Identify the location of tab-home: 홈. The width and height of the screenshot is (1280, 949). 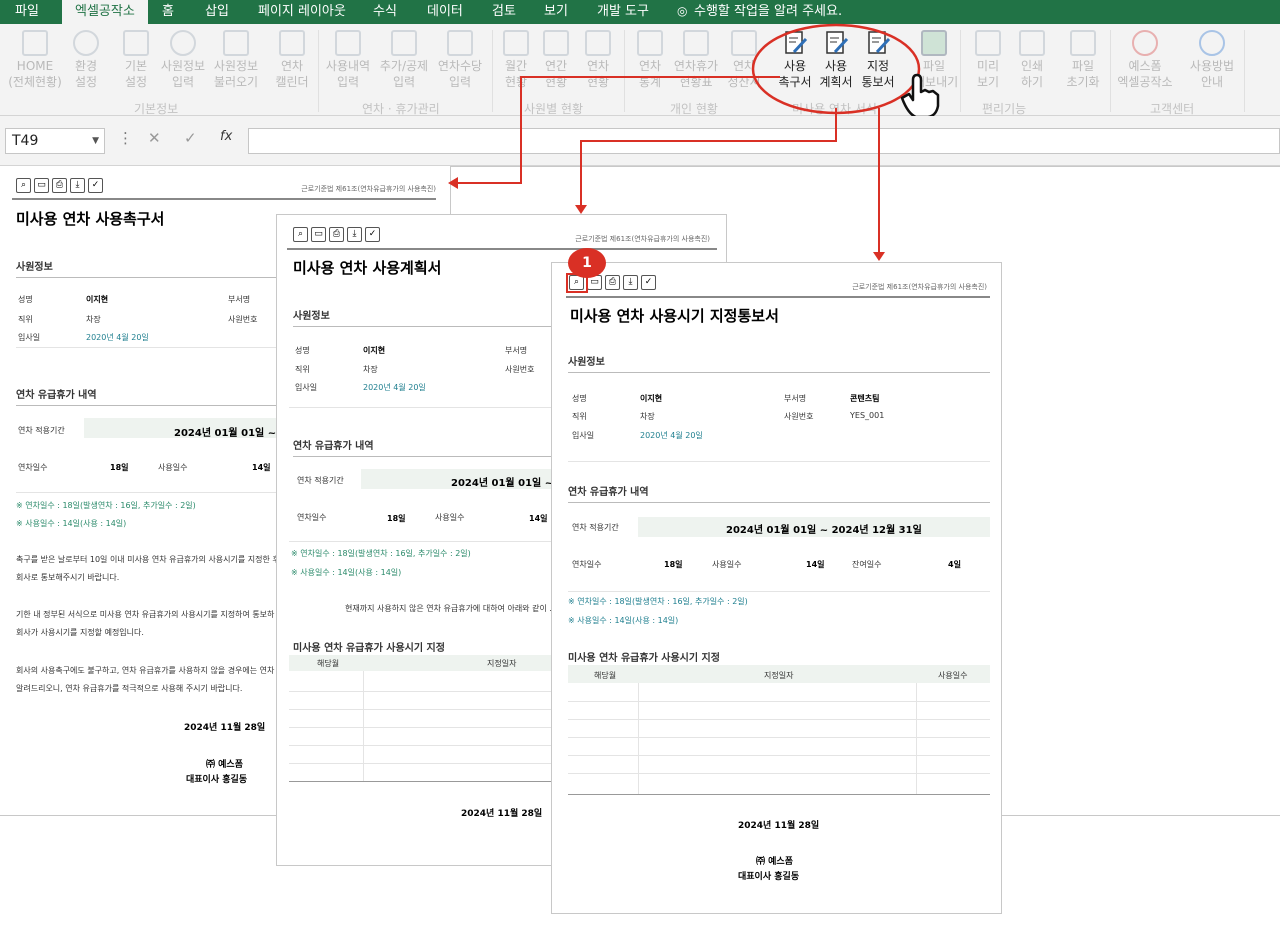
(168, 12).